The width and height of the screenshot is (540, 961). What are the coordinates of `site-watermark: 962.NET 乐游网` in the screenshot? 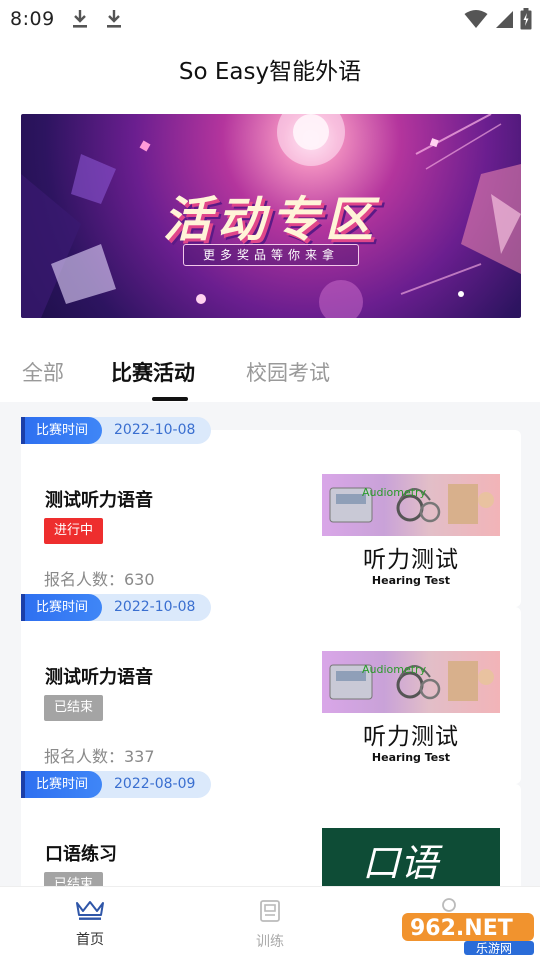 It's located at (469, 931).